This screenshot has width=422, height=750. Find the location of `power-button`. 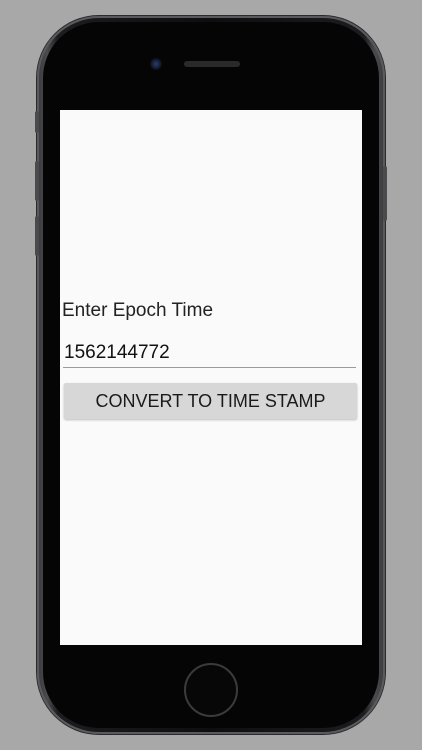

power-button is located at coordinates (385, 193).